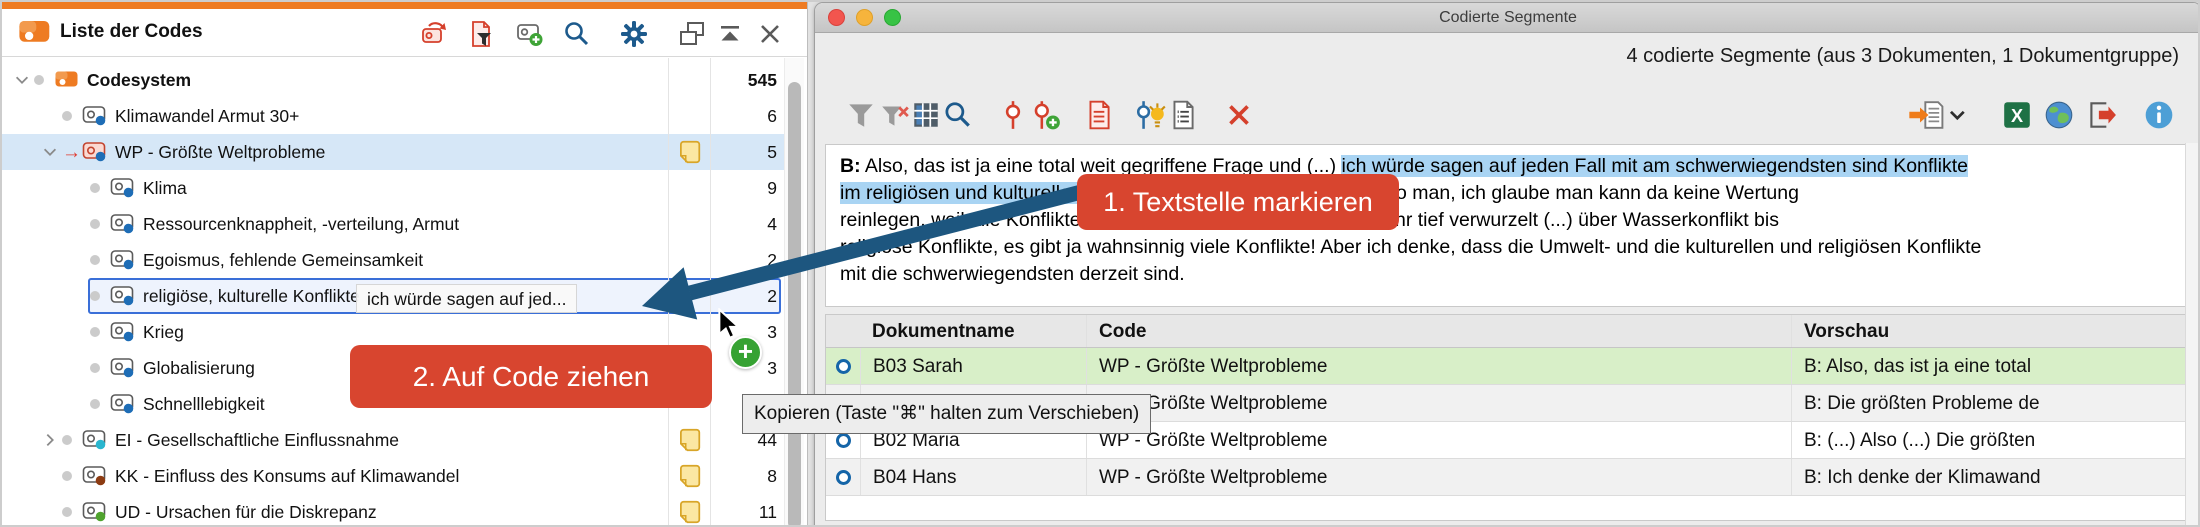  What do you see at coordinates (301, 224) in the screenshot?
I see `code-label: Ressourcenknappheit, -verteilung, Armut` at bounding box center [301, 224].